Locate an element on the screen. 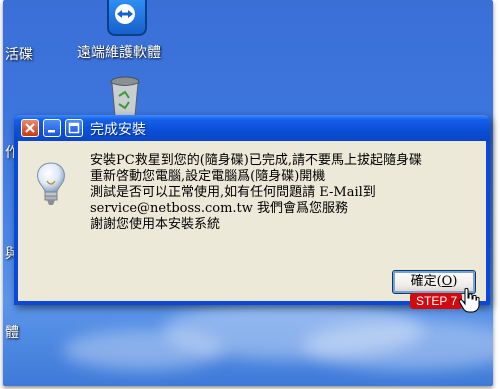  step-badge: STEP 7 is located at coordinates (436, 301).